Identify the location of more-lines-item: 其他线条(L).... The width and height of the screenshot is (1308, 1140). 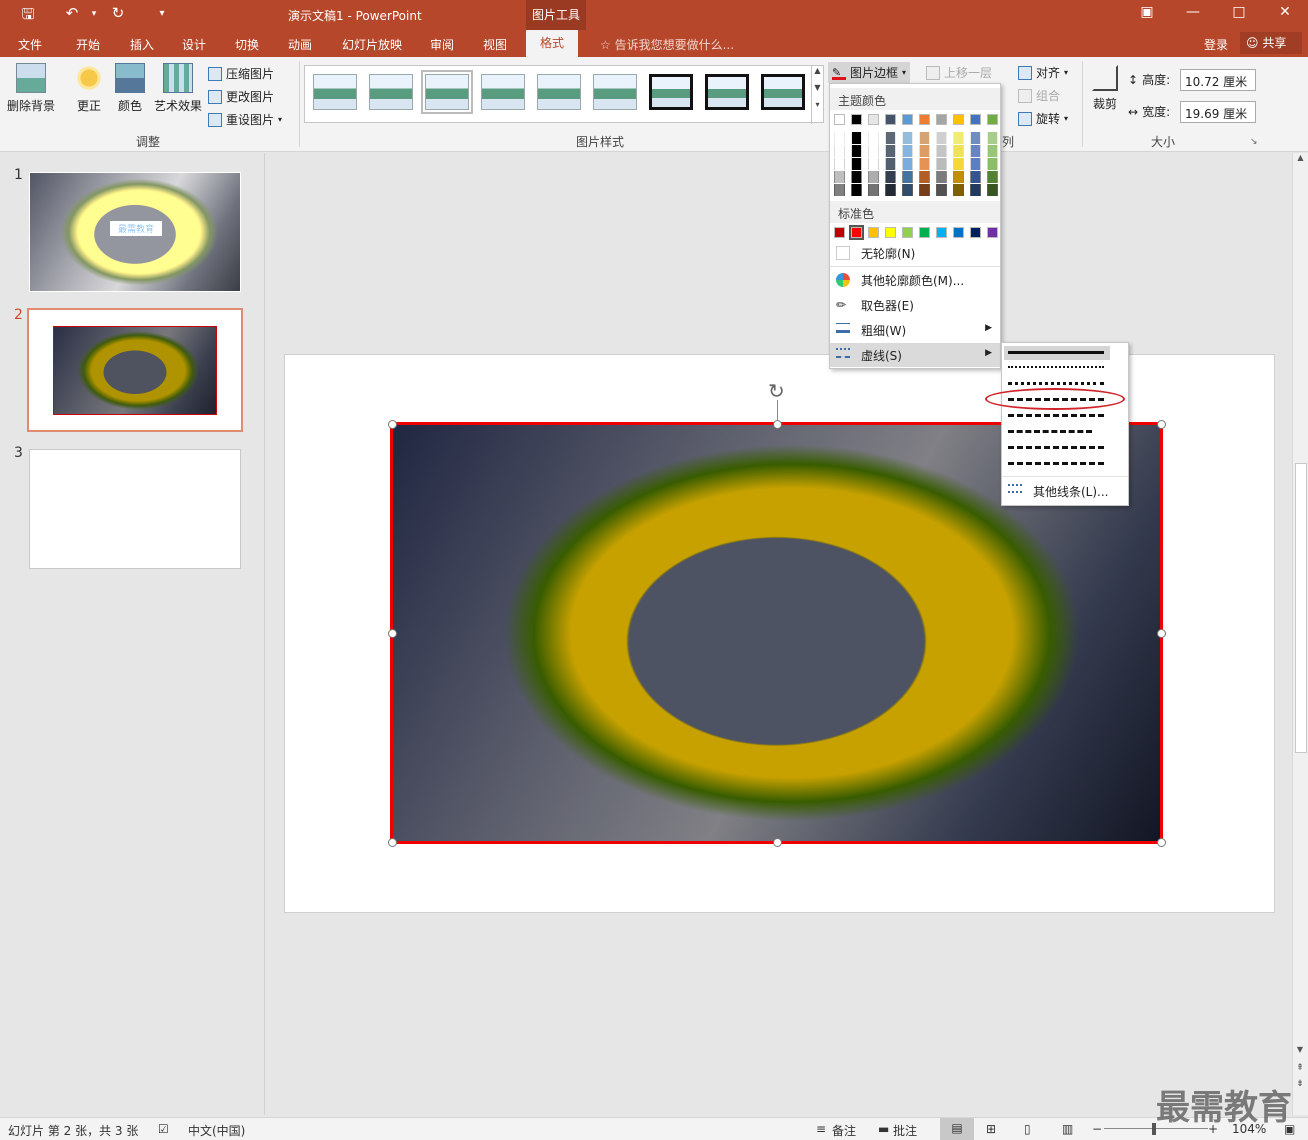
(1065, 491).